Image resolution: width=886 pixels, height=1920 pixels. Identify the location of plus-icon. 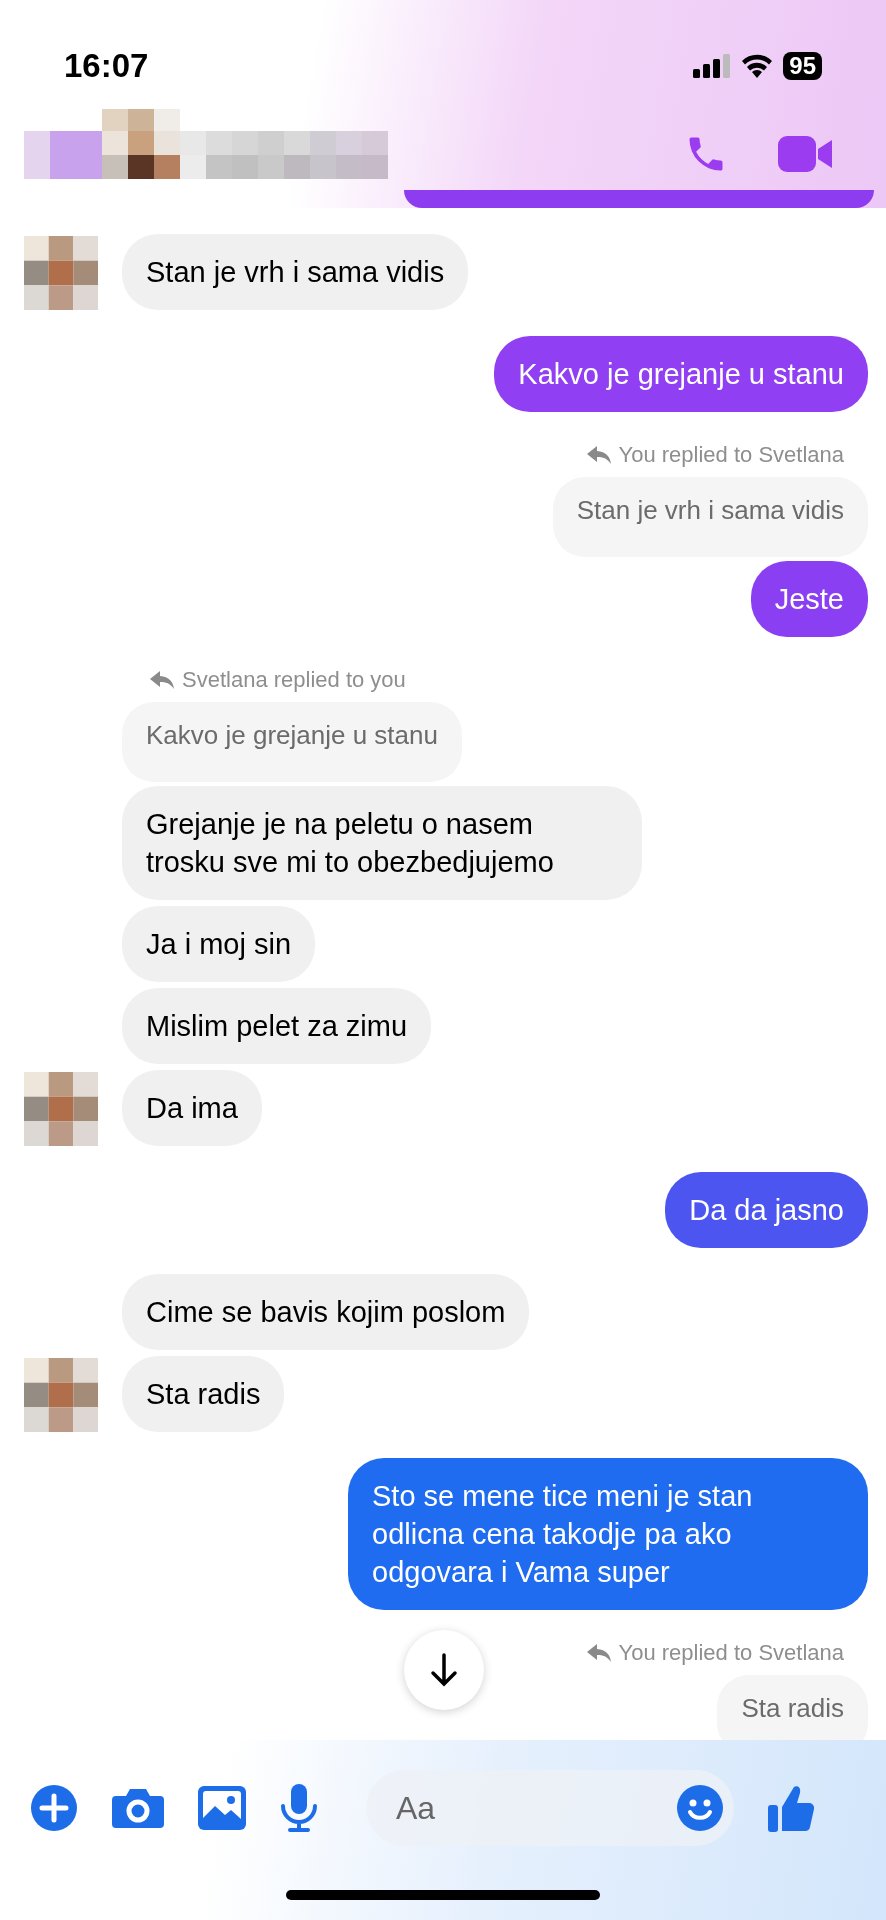
(54, 1808).